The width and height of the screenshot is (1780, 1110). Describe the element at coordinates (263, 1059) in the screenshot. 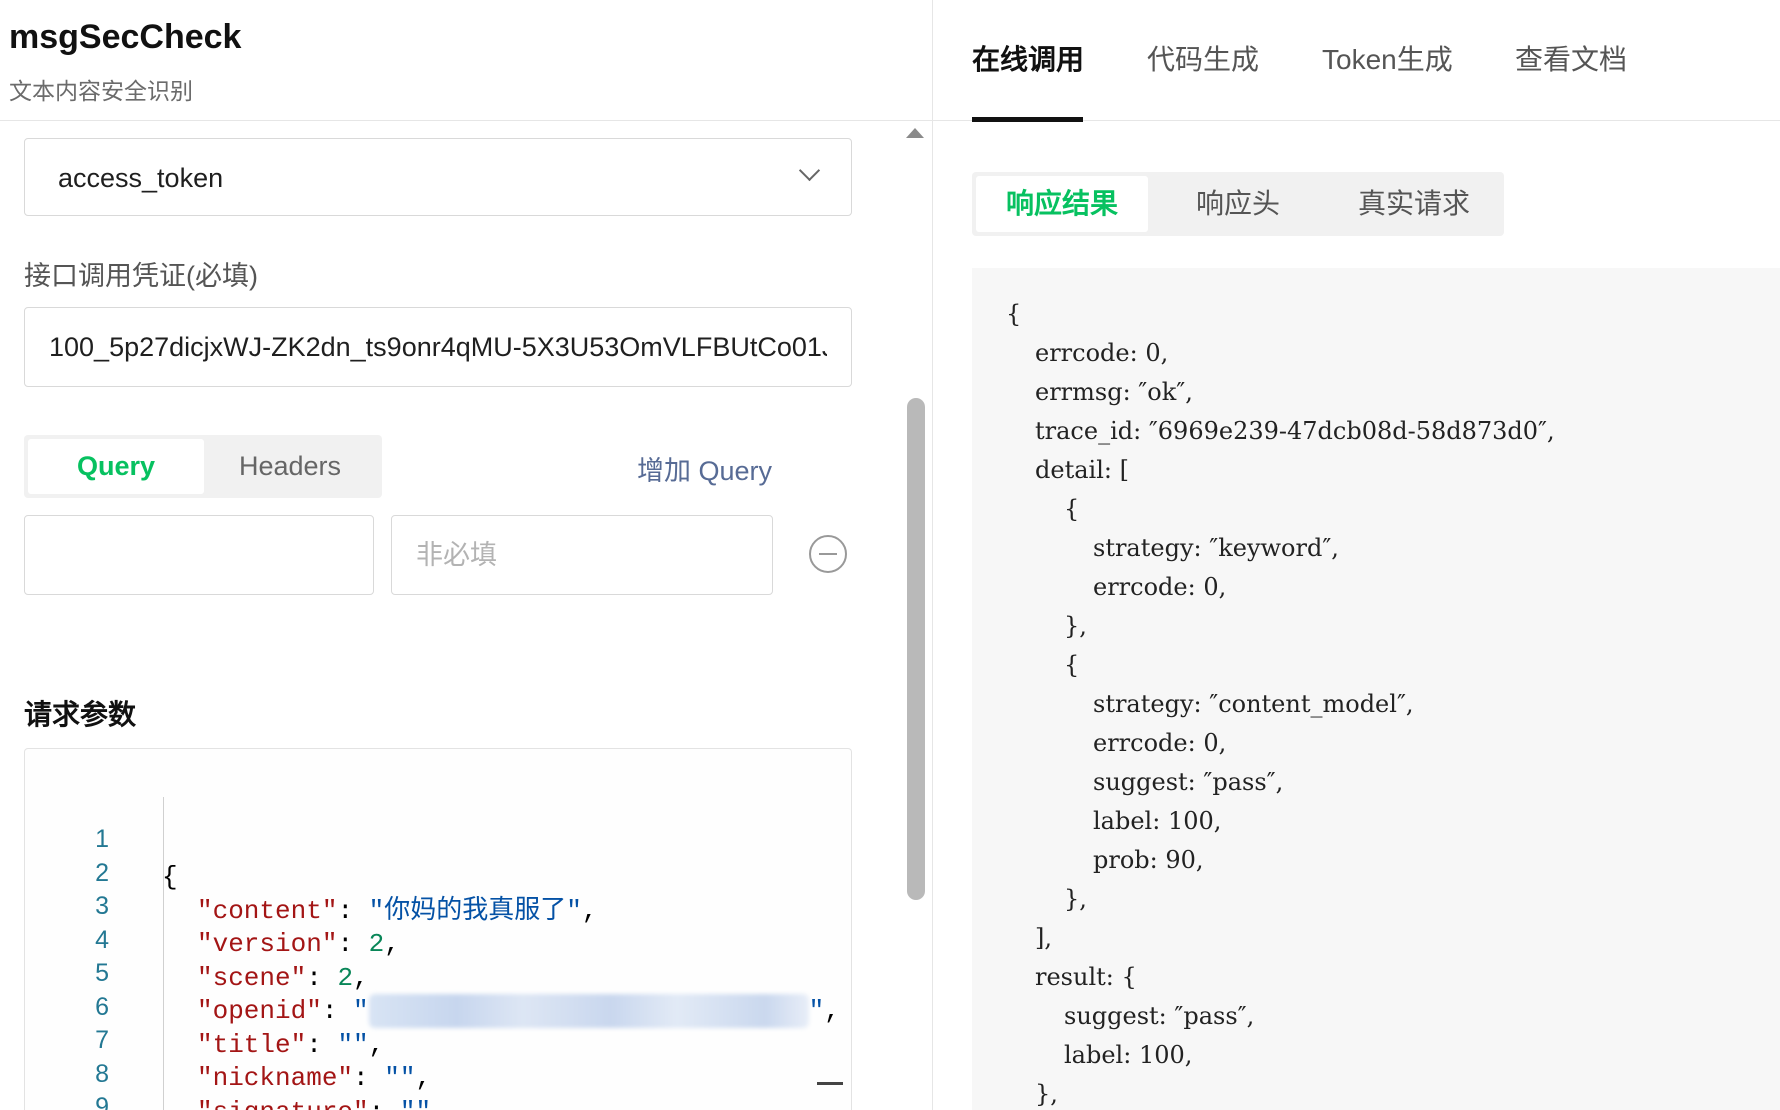

I see `code-line: 7 "nickname": "",` at that location.